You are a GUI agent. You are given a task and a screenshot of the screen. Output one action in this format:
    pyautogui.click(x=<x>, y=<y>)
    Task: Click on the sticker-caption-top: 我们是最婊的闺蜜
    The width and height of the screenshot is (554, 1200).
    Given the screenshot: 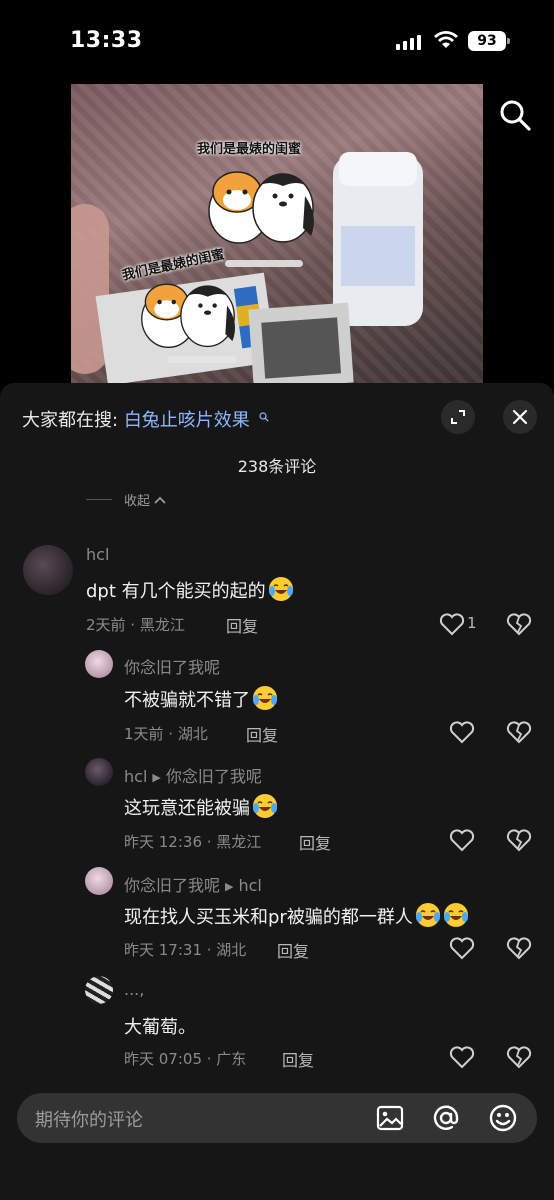 What is the action you would take?
    pyautogui.click(x=249, y=149)
    